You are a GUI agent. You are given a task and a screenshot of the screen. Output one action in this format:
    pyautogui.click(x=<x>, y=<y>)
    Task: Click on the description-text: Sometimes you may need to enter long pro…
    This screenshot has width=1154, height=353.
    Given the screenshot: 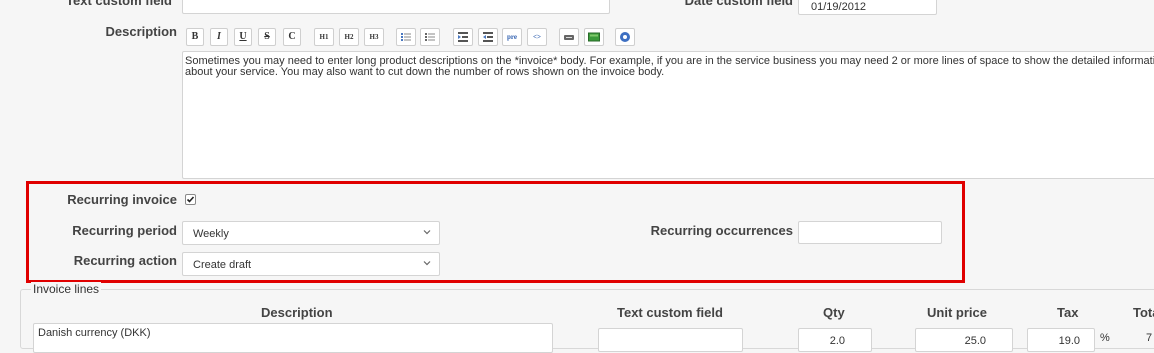 What is the action you would take?
    pyautogui.click(x=669, y=66)
    